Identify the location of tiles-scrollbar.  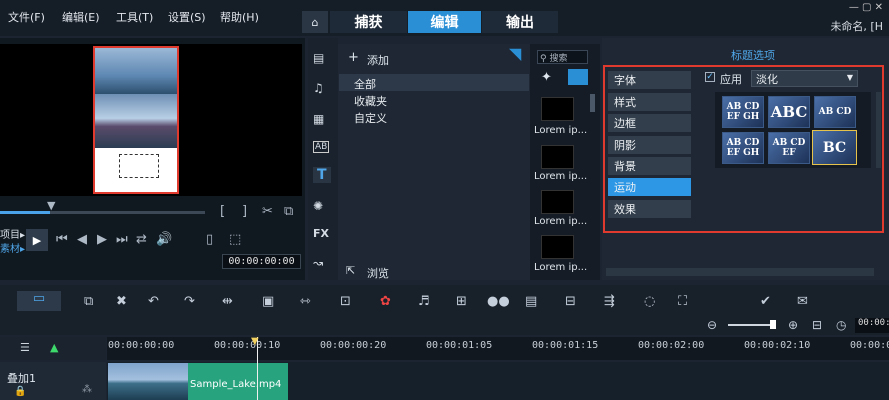
(878, 130).